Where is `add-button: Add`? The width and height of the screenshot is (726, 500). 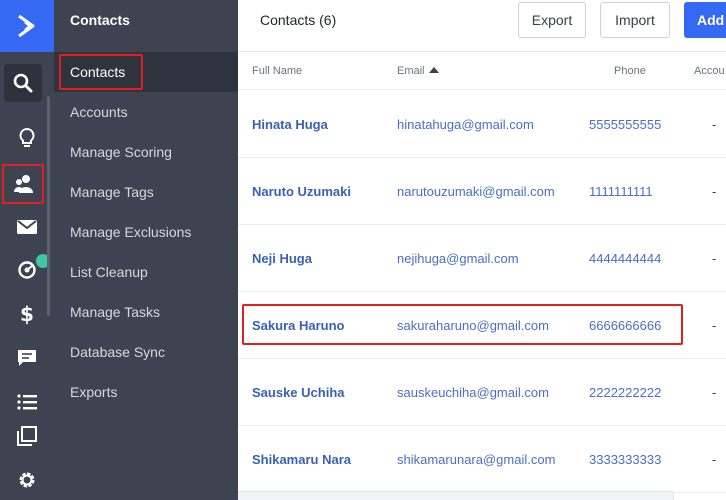
add-button: Add is located at coordinates (705, 20).